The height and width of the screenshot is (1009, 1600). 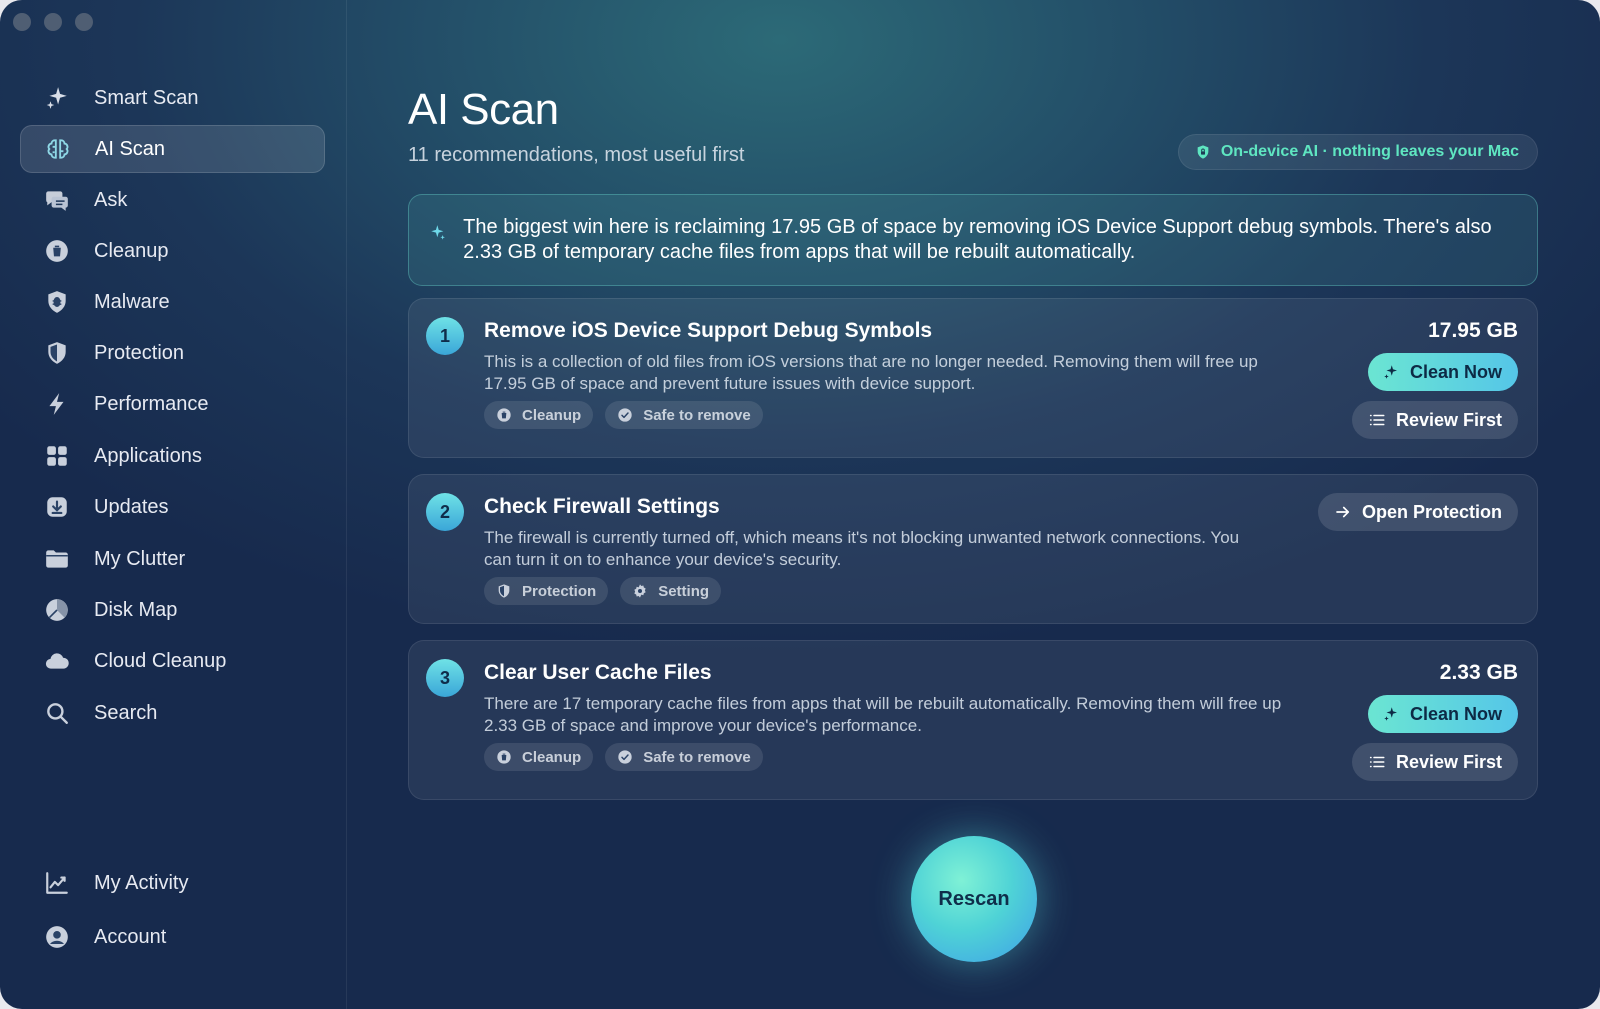 What do you see at coordinates (57, 661) in the screenshot?
I see `cloud-icon` at bounding box center [57, 661].